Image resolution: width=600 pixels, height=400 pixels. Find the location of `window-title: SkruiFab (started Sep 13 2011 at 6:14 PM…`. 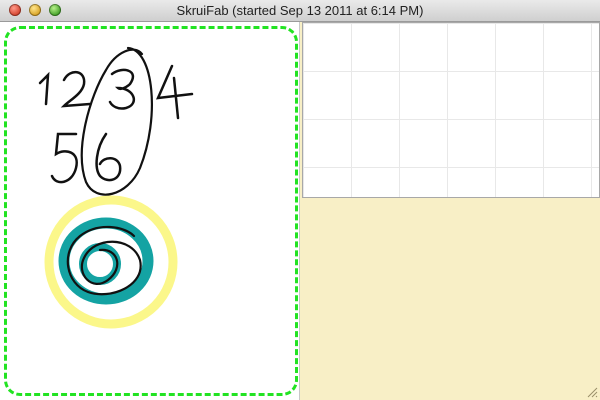

window-title: SkruiFab (started Sep 13 2011 at 6:14 PM… is located at coordinates (300, 10).